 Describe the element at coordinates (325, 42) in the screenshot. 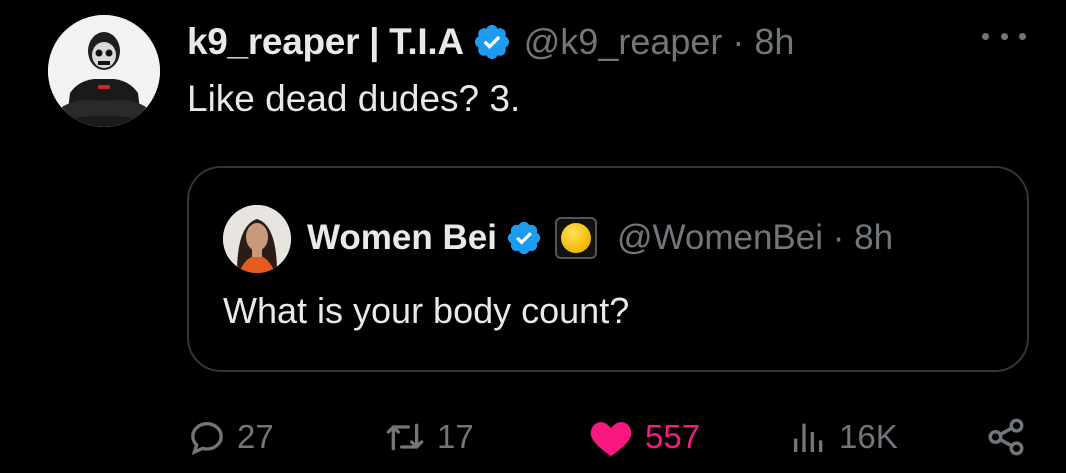

I see `author-display-name: k9_reaper | T.I.A` at that location.